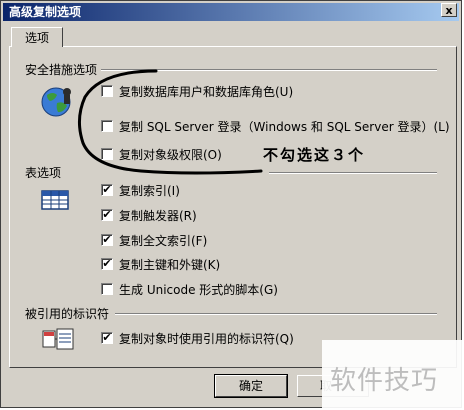  Describe the element at coordinates (45, 12) in the screenshot. I see `window-title: 高级复制选项` at that location.